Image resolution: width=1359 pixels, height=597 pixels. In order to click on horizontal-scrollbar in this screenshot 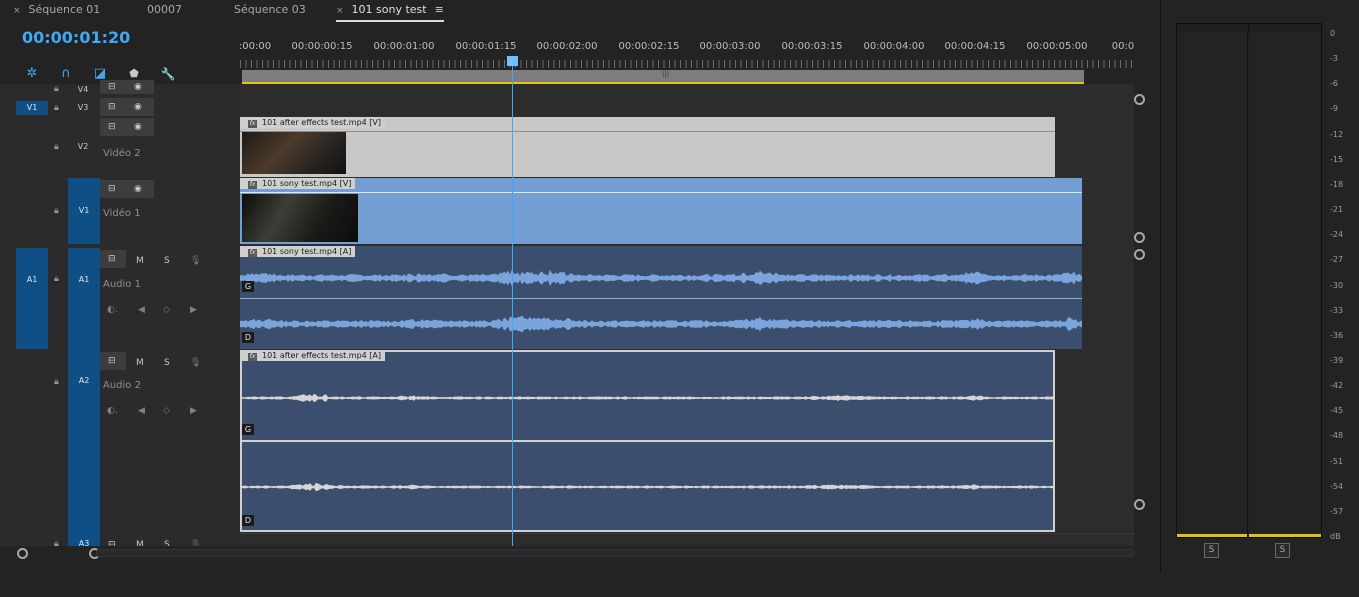, I will do `click(579, 559)`.